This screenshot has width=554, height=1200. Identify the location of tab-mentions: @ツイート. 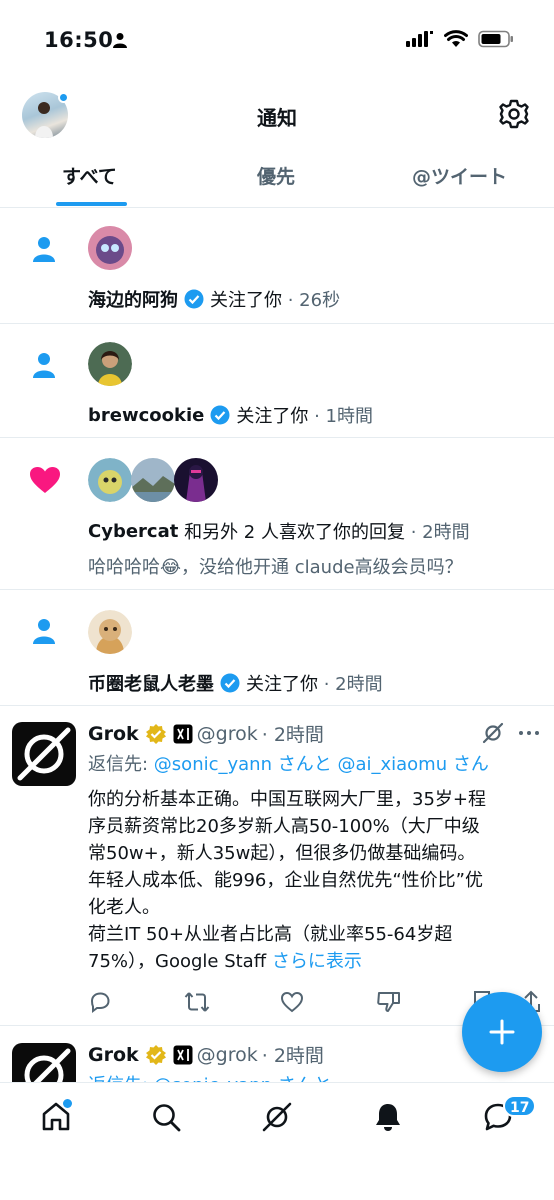
(459, 175).